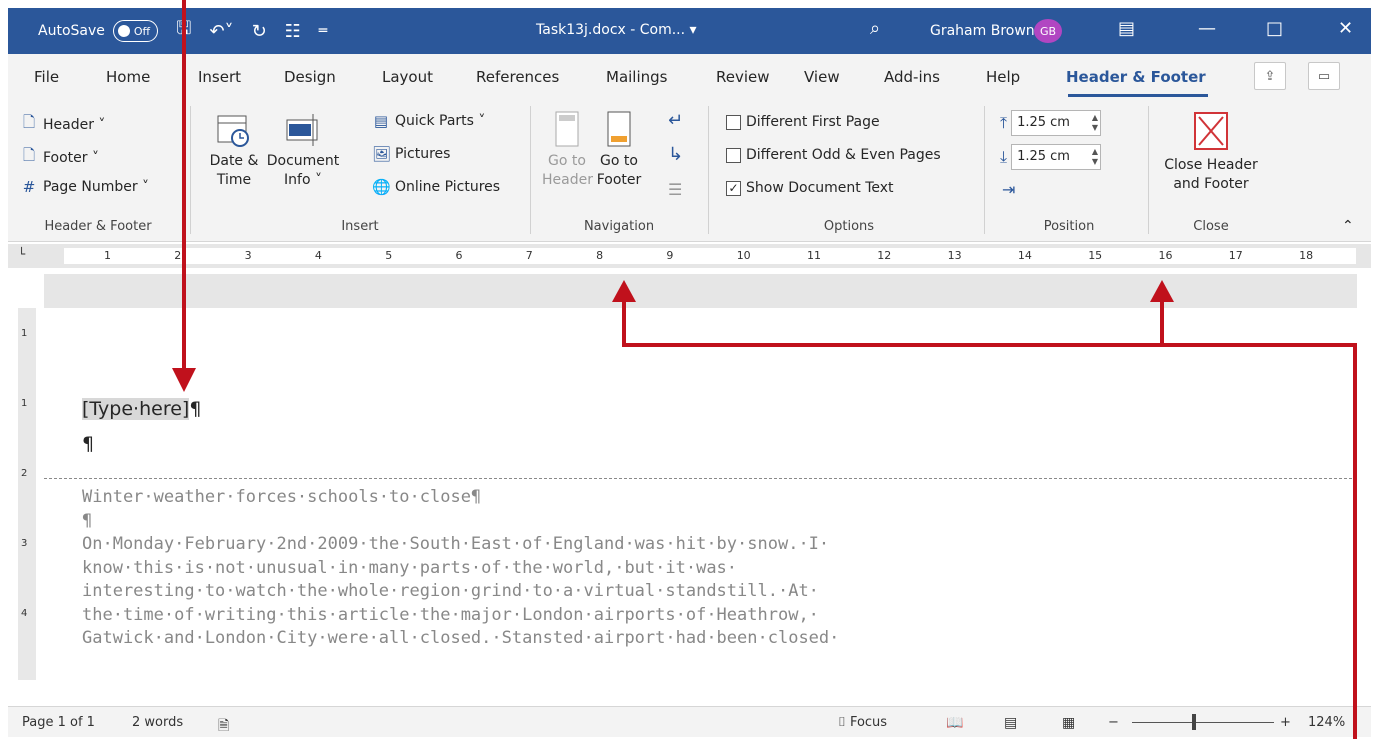 This screenshot has width=1377, height=739. What do you see at coordinates (1136, 77) in the screenshot?
I see `tab-header-footer: Header & Footer` at bounding box center [1136, 77].